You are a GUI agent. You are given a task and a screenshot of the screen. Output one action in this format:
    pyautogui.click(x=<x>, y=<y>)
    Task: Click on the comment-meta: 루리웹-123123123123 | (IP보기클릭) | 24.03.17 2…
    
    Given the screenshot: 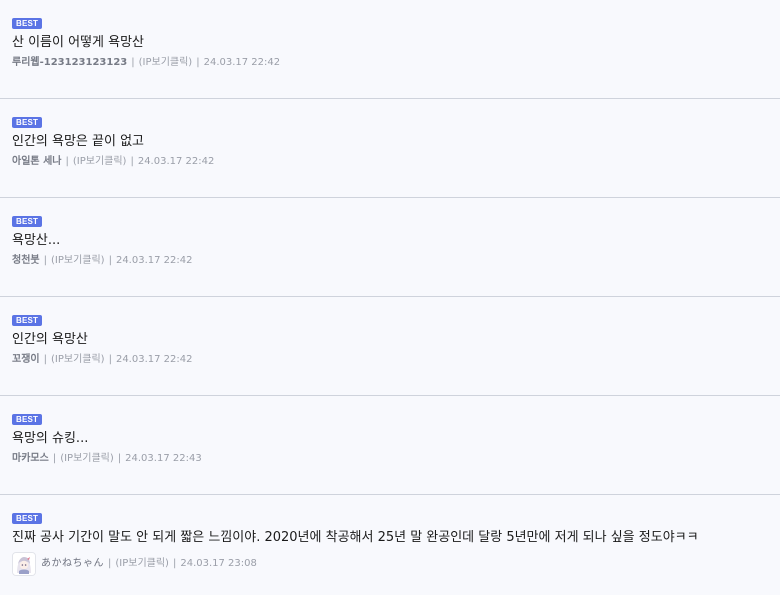 What is the action you would take?
    pyautogui.click(x=390, y=63)
    